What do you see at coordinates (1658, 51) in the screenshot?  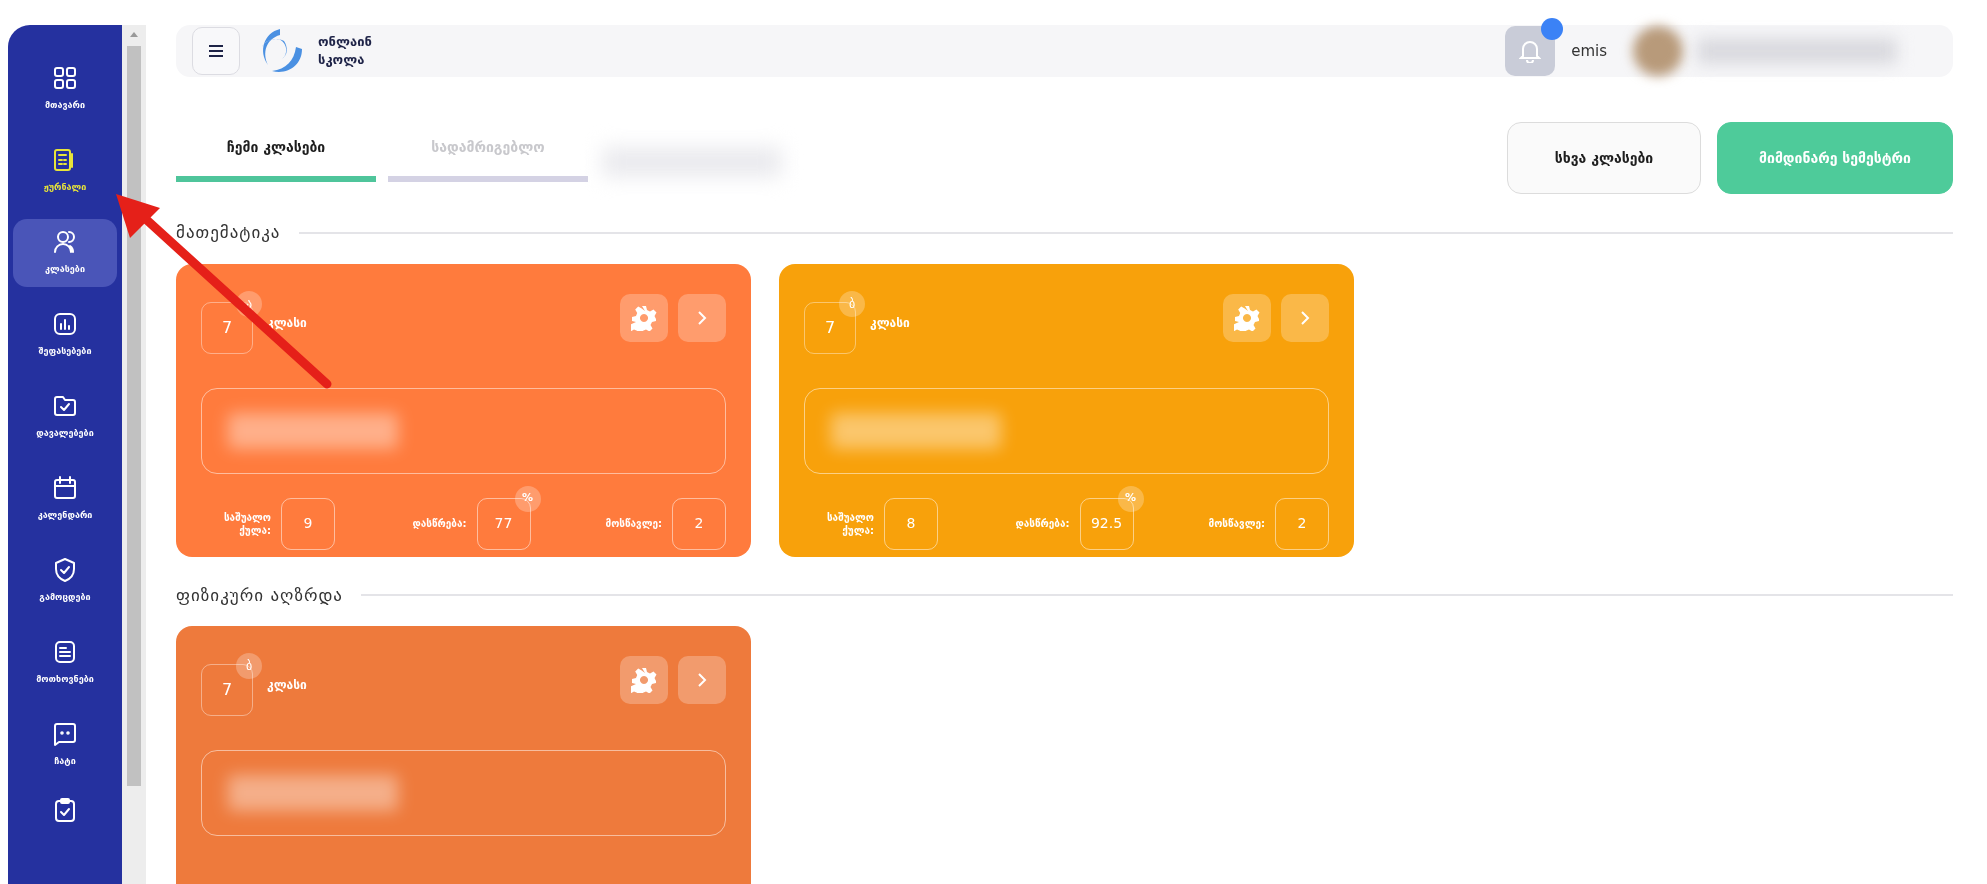 I see `avatar` at bounding box center [1658, 51].